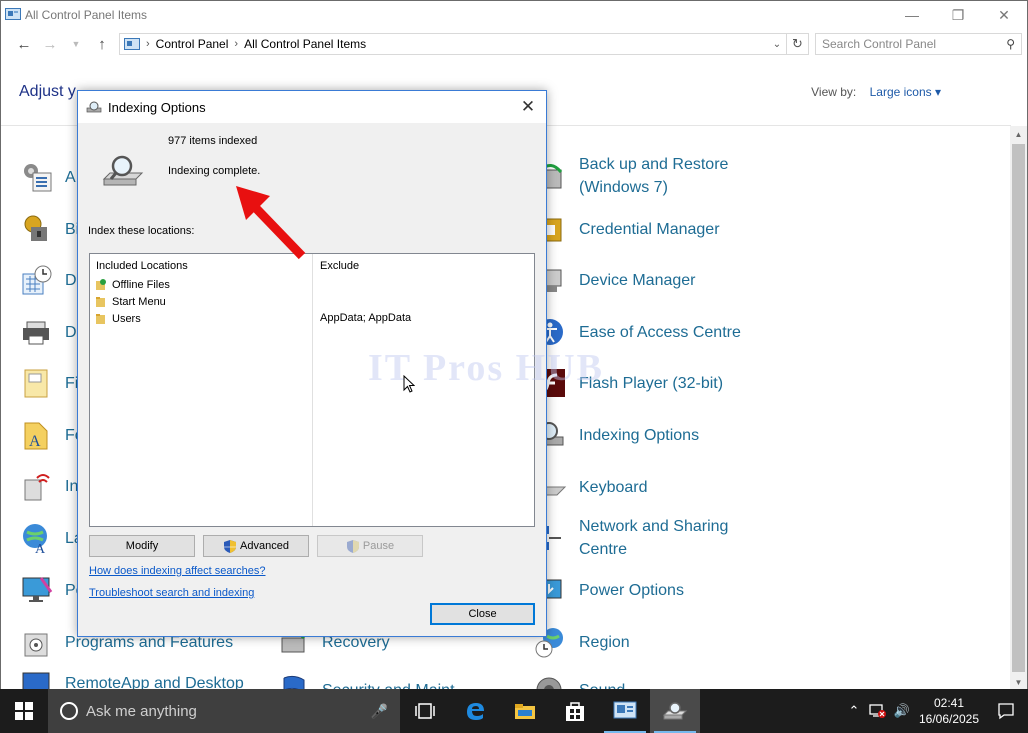 This screenshot has width=1028, height=733. Describe the element at coordinates (370, 546) in the screenshot. I see `pause-button: Pause` at that location.